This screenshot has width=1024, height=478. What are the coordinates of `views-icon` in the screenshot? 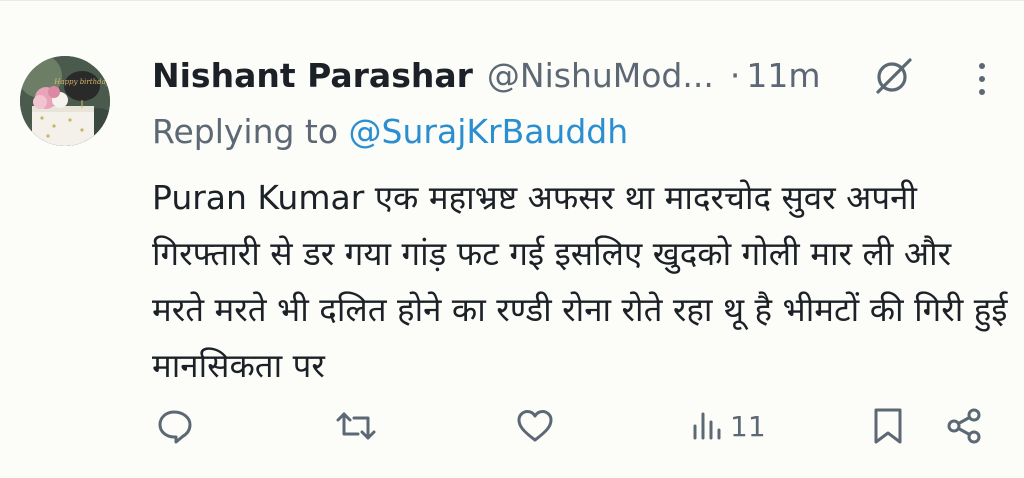 It's located at (707, 426).